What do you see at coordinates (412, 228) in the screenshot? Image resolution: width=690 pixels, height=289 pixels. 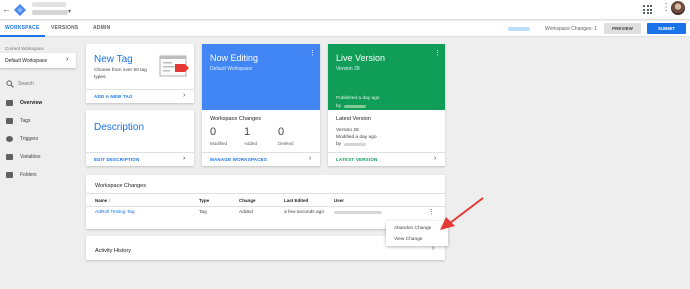 I see `abandon-change-menu-item: Abandon Change` at bounding box center [412, 228].